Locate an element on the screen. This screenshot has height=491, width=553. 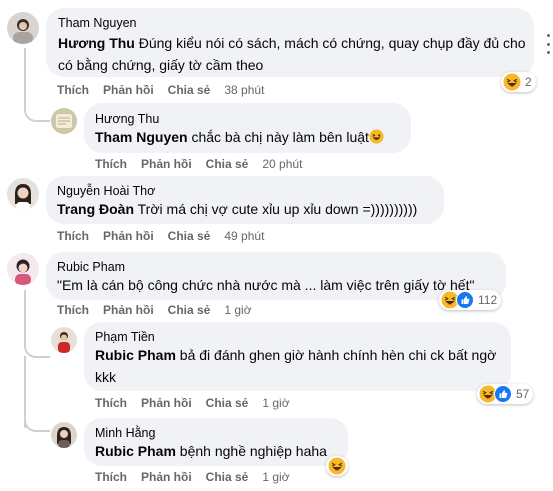
reaction-summary is located at coordinates (337, 466).